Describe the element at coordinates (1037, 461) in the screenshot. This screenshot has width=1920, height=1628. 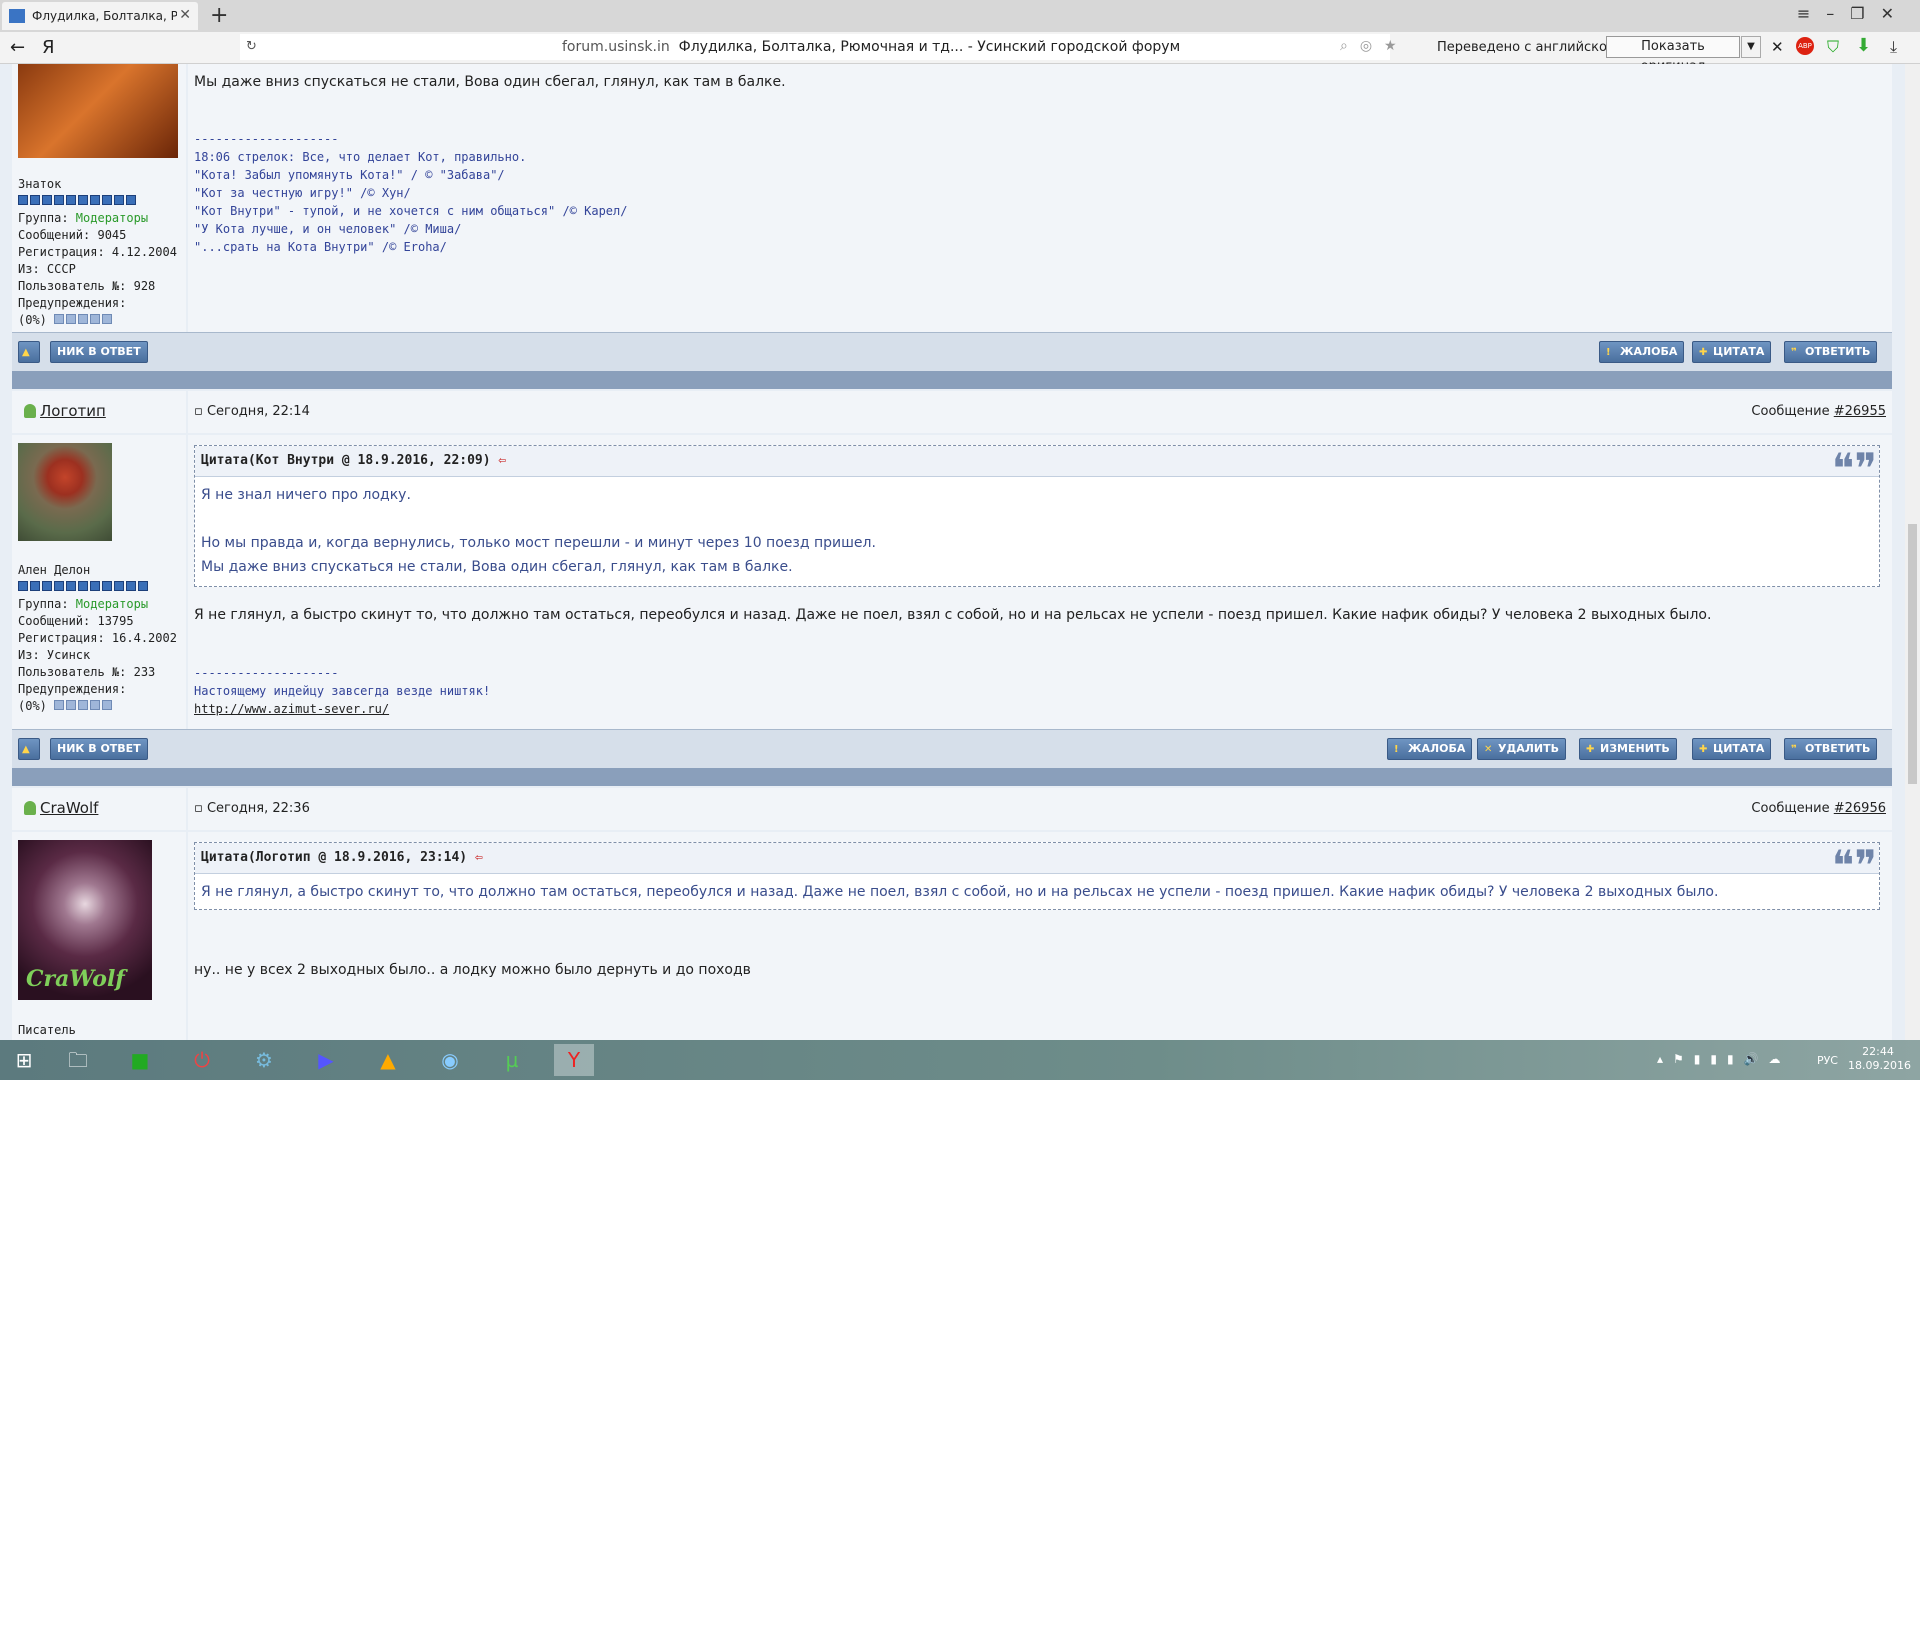
I see `quote-header: Цитата(Кот Внутри @ 18.9.2016, 22:09) ⇦` at that location.